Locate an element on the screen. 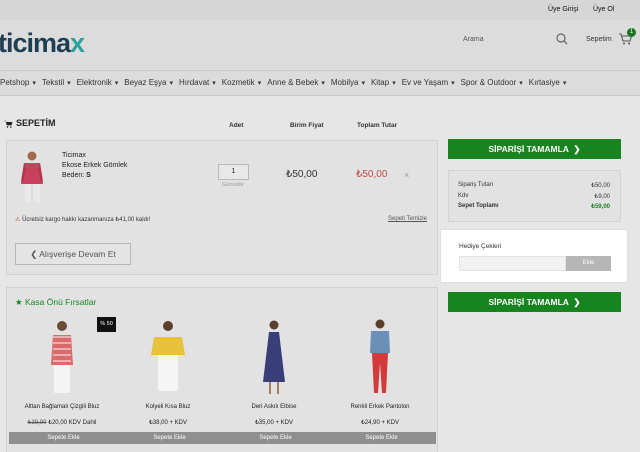  cart-heading: SEPETİM is located at coordinates (30, 123).